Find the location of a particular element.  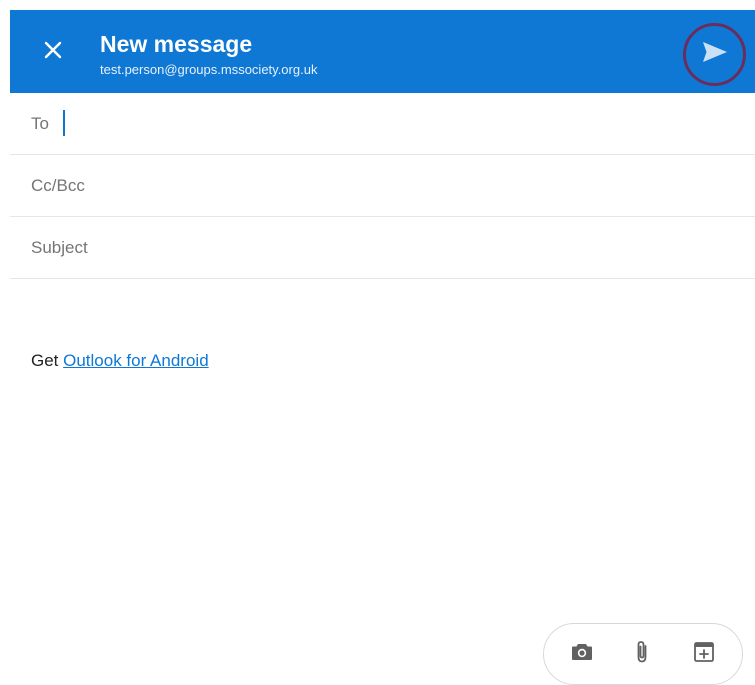

send-button is located at coordinates (714, 54).